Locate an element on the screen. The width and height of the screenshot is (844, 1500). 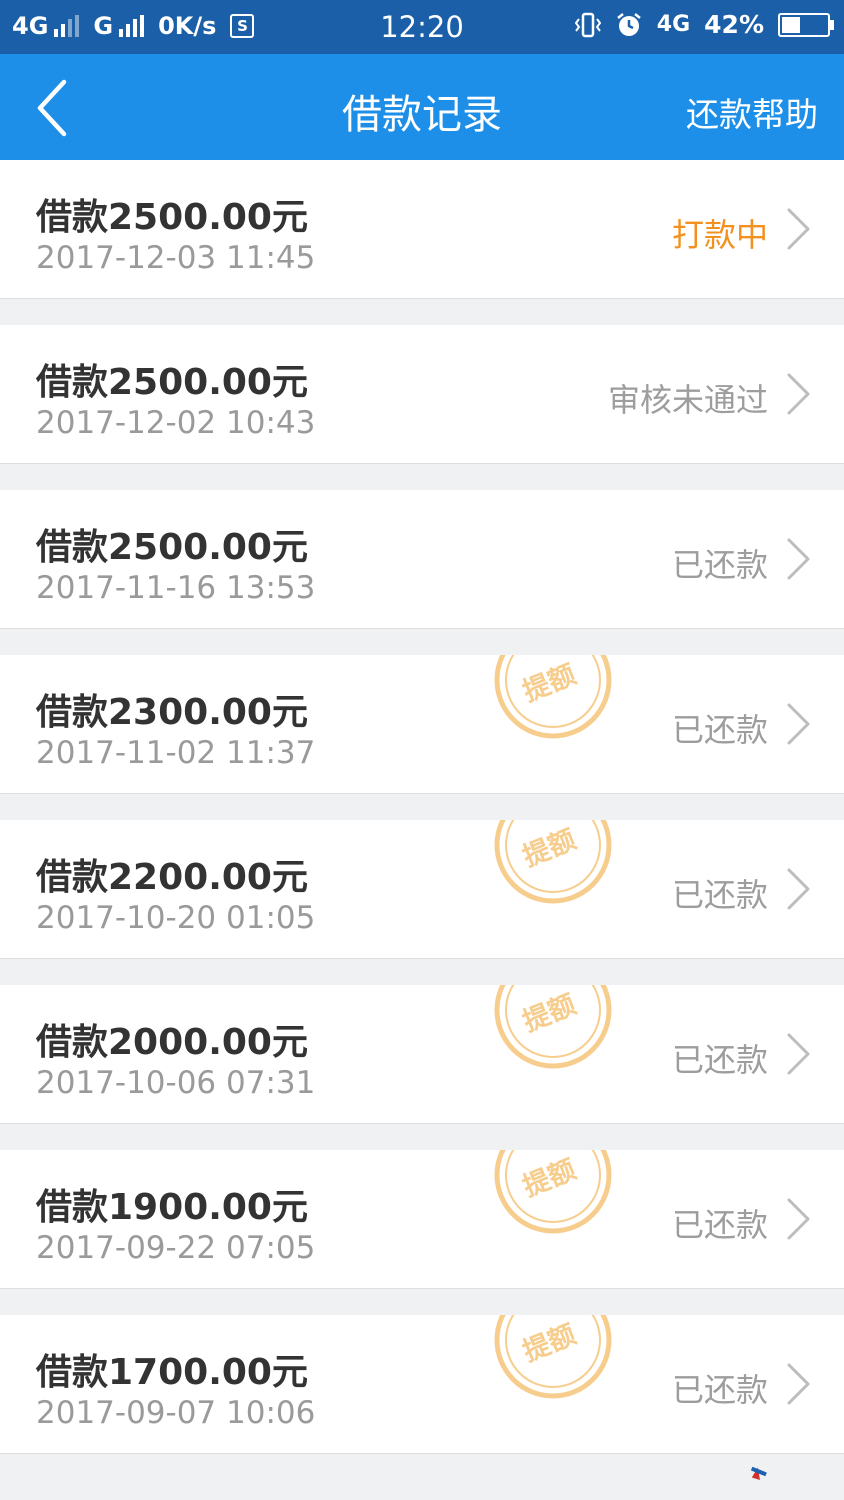
vibrate-icon is located at coordinates (587, 24).